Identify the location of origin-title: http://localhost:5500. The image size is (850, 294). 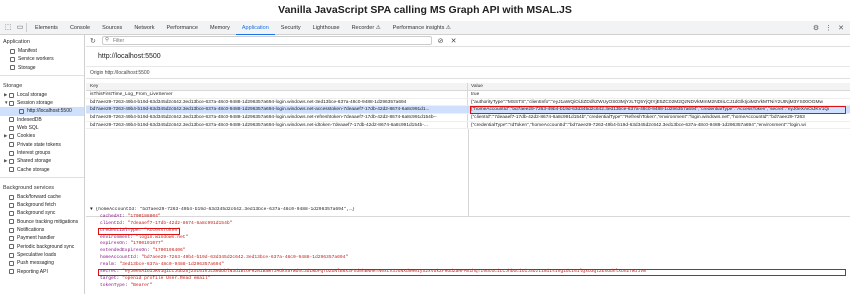
(468, 57).